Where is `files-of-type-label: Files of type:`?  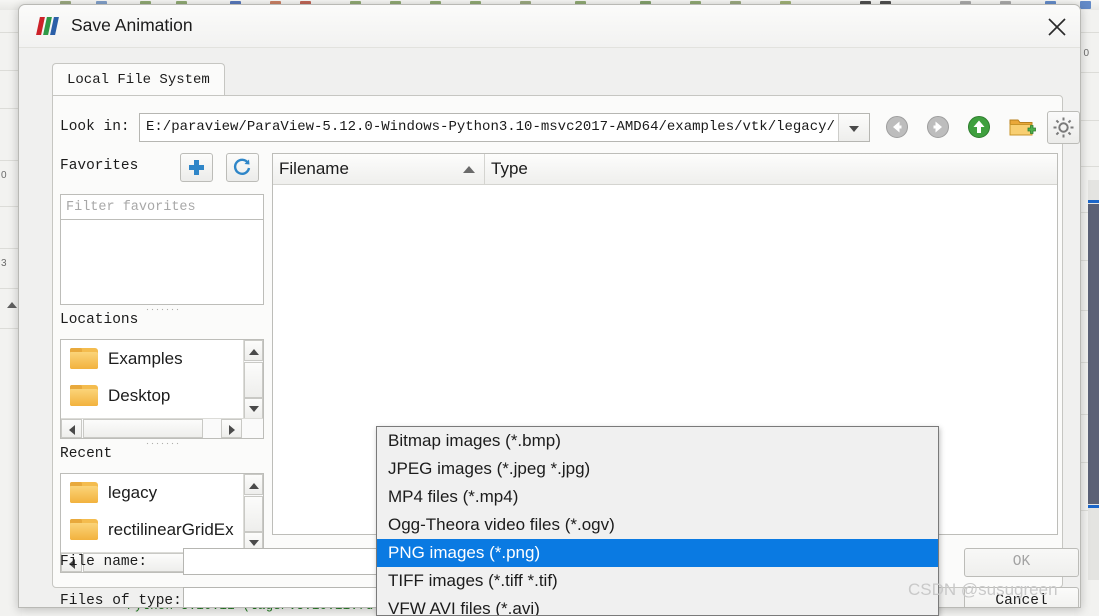
files-of-type-label: Files of type: is located at coordinates (121, 600).